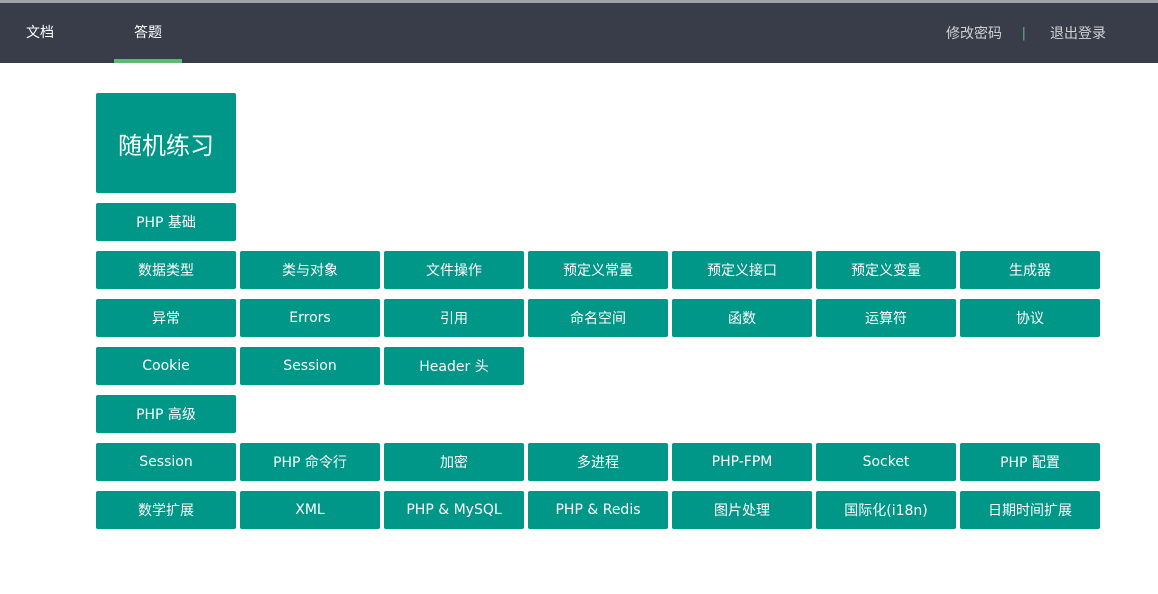  What do you see at coordinates (310, 510) in the screenshot?
I see `topic-button: XML` at bounding box center [310, 510].